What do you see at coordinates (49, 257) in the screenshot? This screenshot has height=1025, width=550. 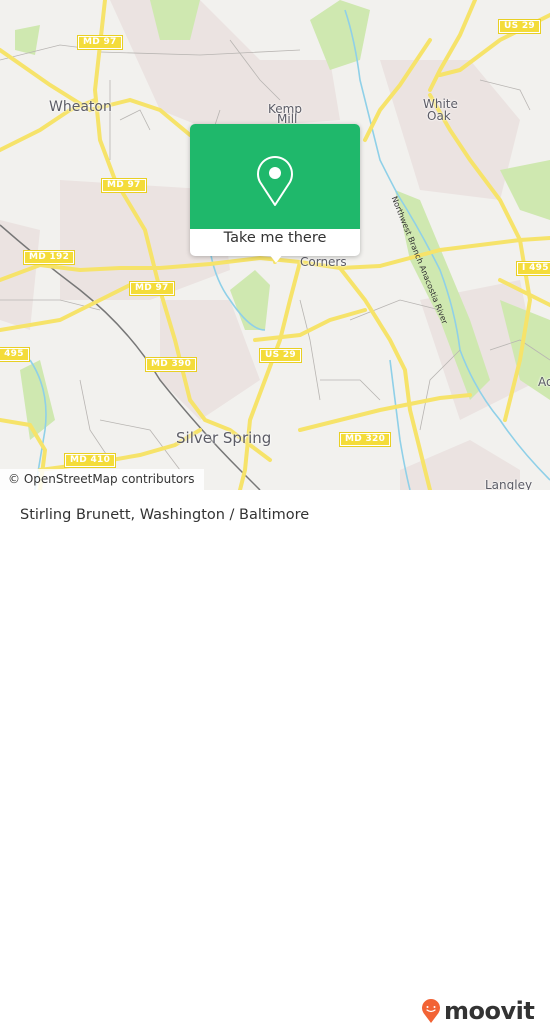 I see `route-shield: MD 192` at bounding box center [49, 257].